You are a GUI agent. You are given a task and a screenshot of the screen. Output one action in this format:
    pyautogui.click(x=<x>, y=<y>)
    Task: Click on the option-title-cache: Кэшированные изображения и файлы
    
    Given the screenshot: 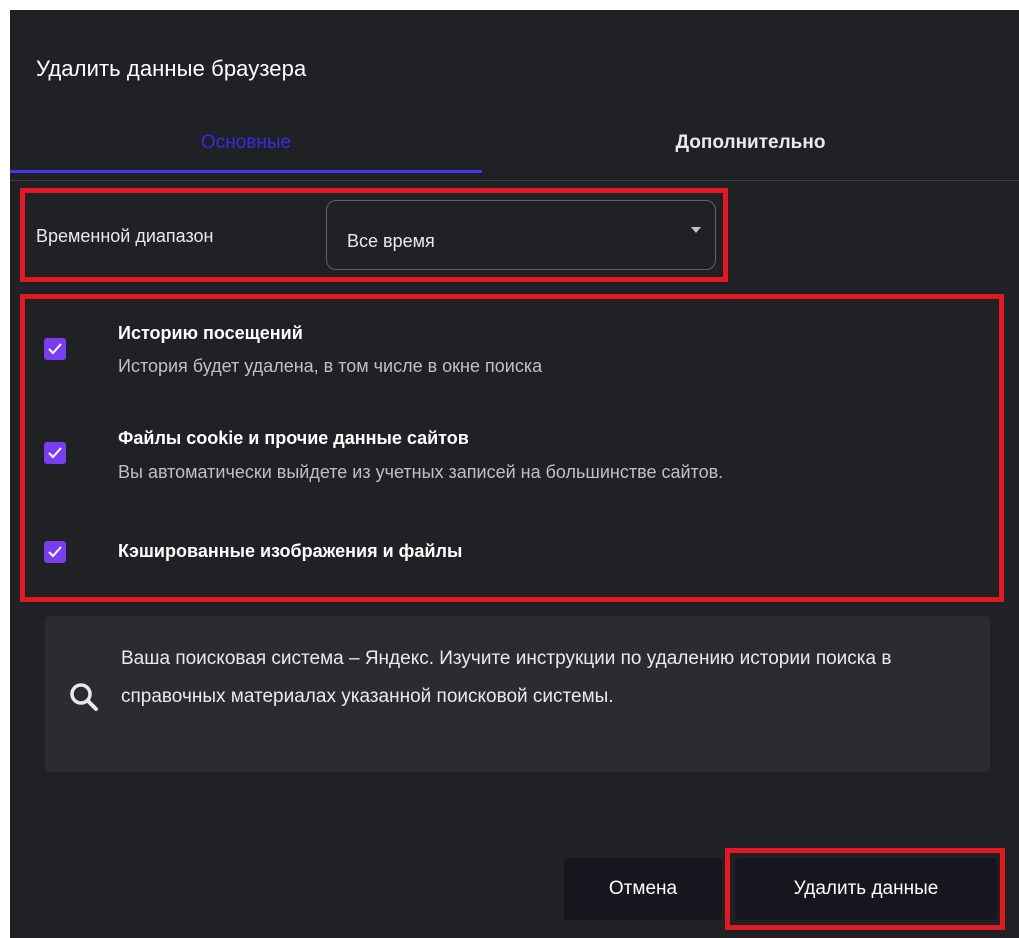 What is the action you would take?
    pyautogui.click(x=290, y=551)
    